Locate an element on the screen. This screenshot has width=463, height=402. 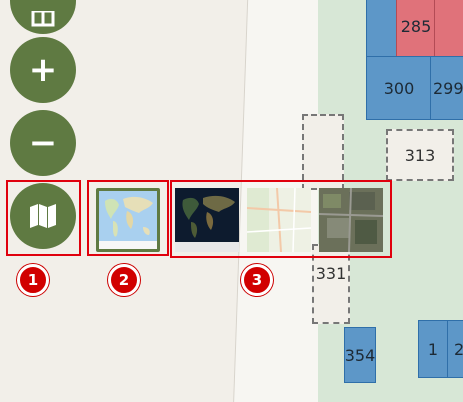
zoom-in-button: + is located at coordinates (43, 70).